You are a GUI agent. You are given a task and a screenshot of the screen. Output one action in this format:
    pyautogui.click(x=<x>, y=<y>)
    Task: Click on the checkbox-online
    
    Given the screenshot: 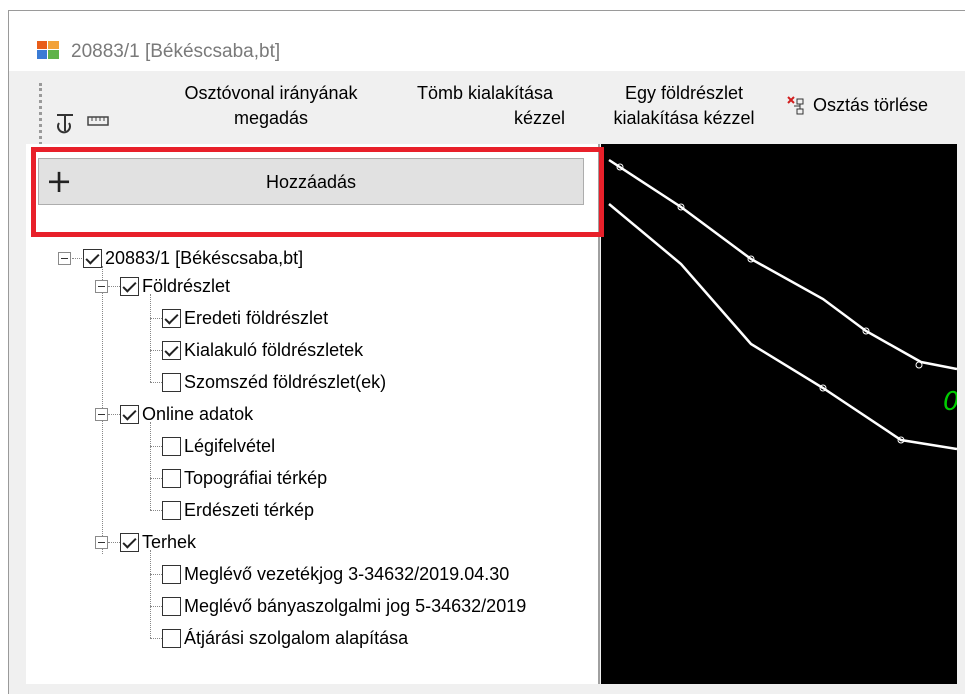 What is the action you would take?
    pyautogui.click(x=129, y=414)
    